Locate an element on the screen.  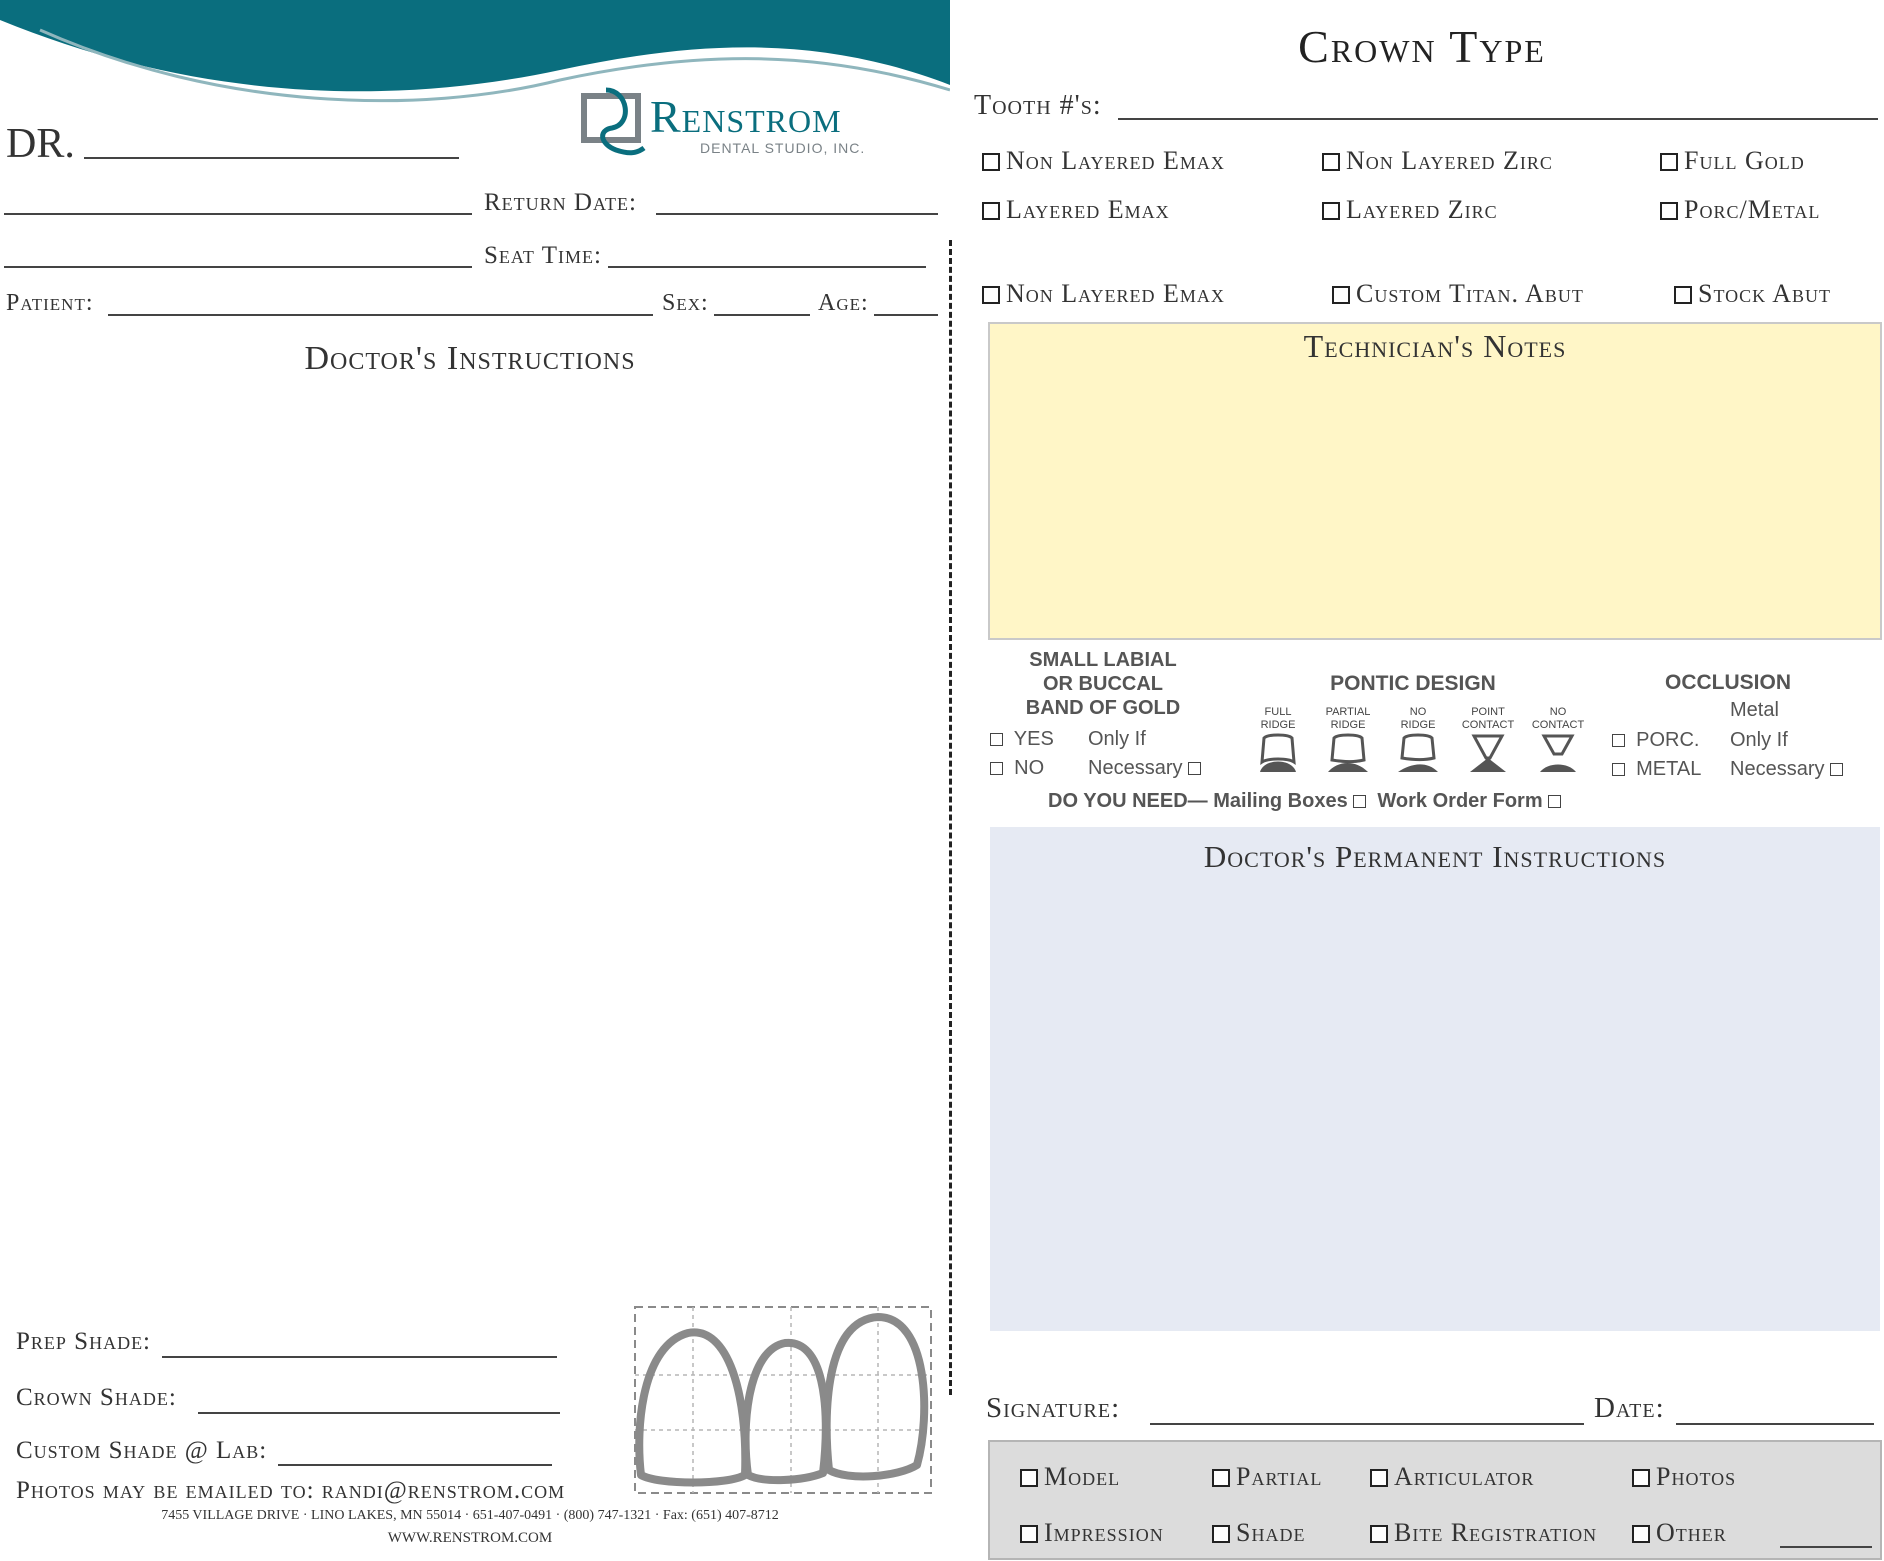
dr-field is located at coordinates (271, 158).